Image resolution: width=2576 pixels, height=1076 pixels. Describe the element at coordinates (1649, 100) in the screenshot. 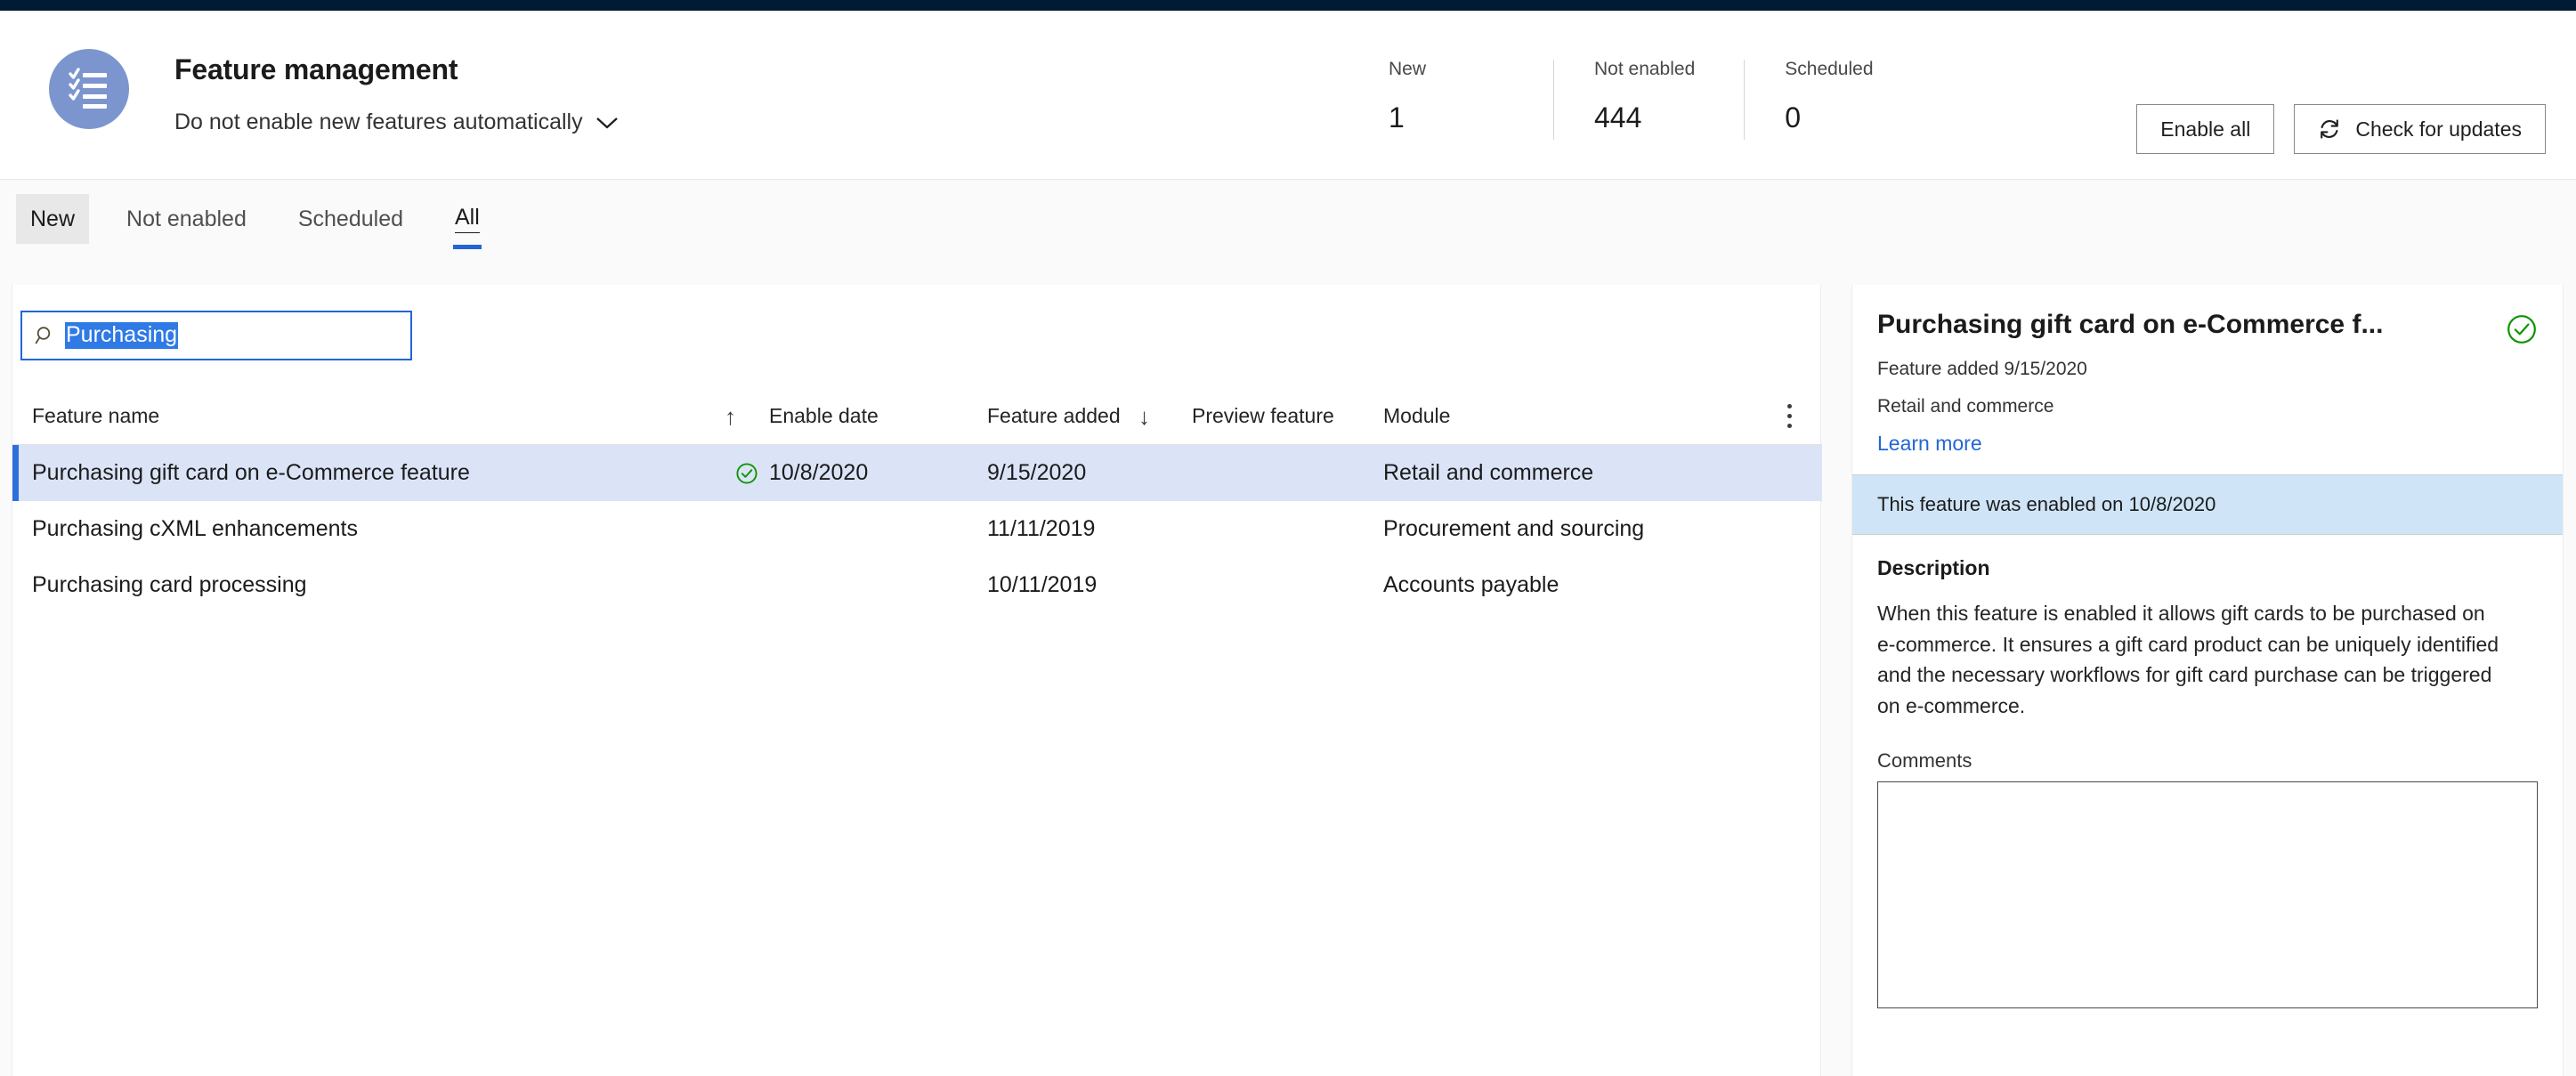

I see `stat-not-enabled: Not enabled 444` at that location.